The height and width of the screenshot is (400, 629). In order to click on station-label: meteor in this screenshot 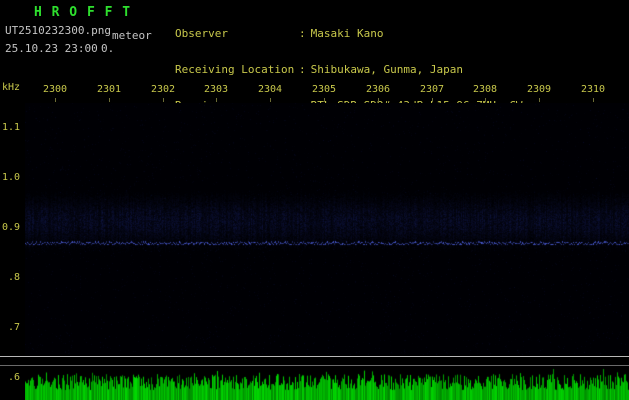, I will do `click(132, 35)`.